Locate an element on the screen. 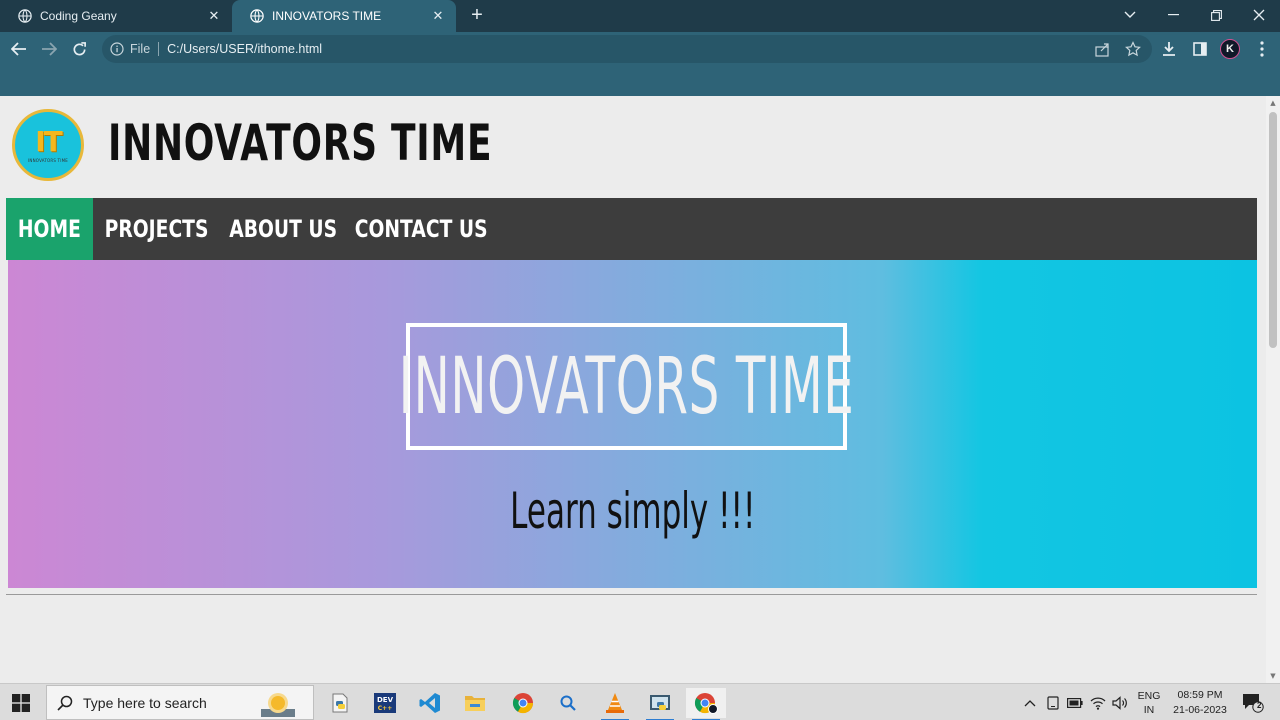 The height and width of the screenshot is (720, 1280). address-separator is located at coordinates (159, 49).